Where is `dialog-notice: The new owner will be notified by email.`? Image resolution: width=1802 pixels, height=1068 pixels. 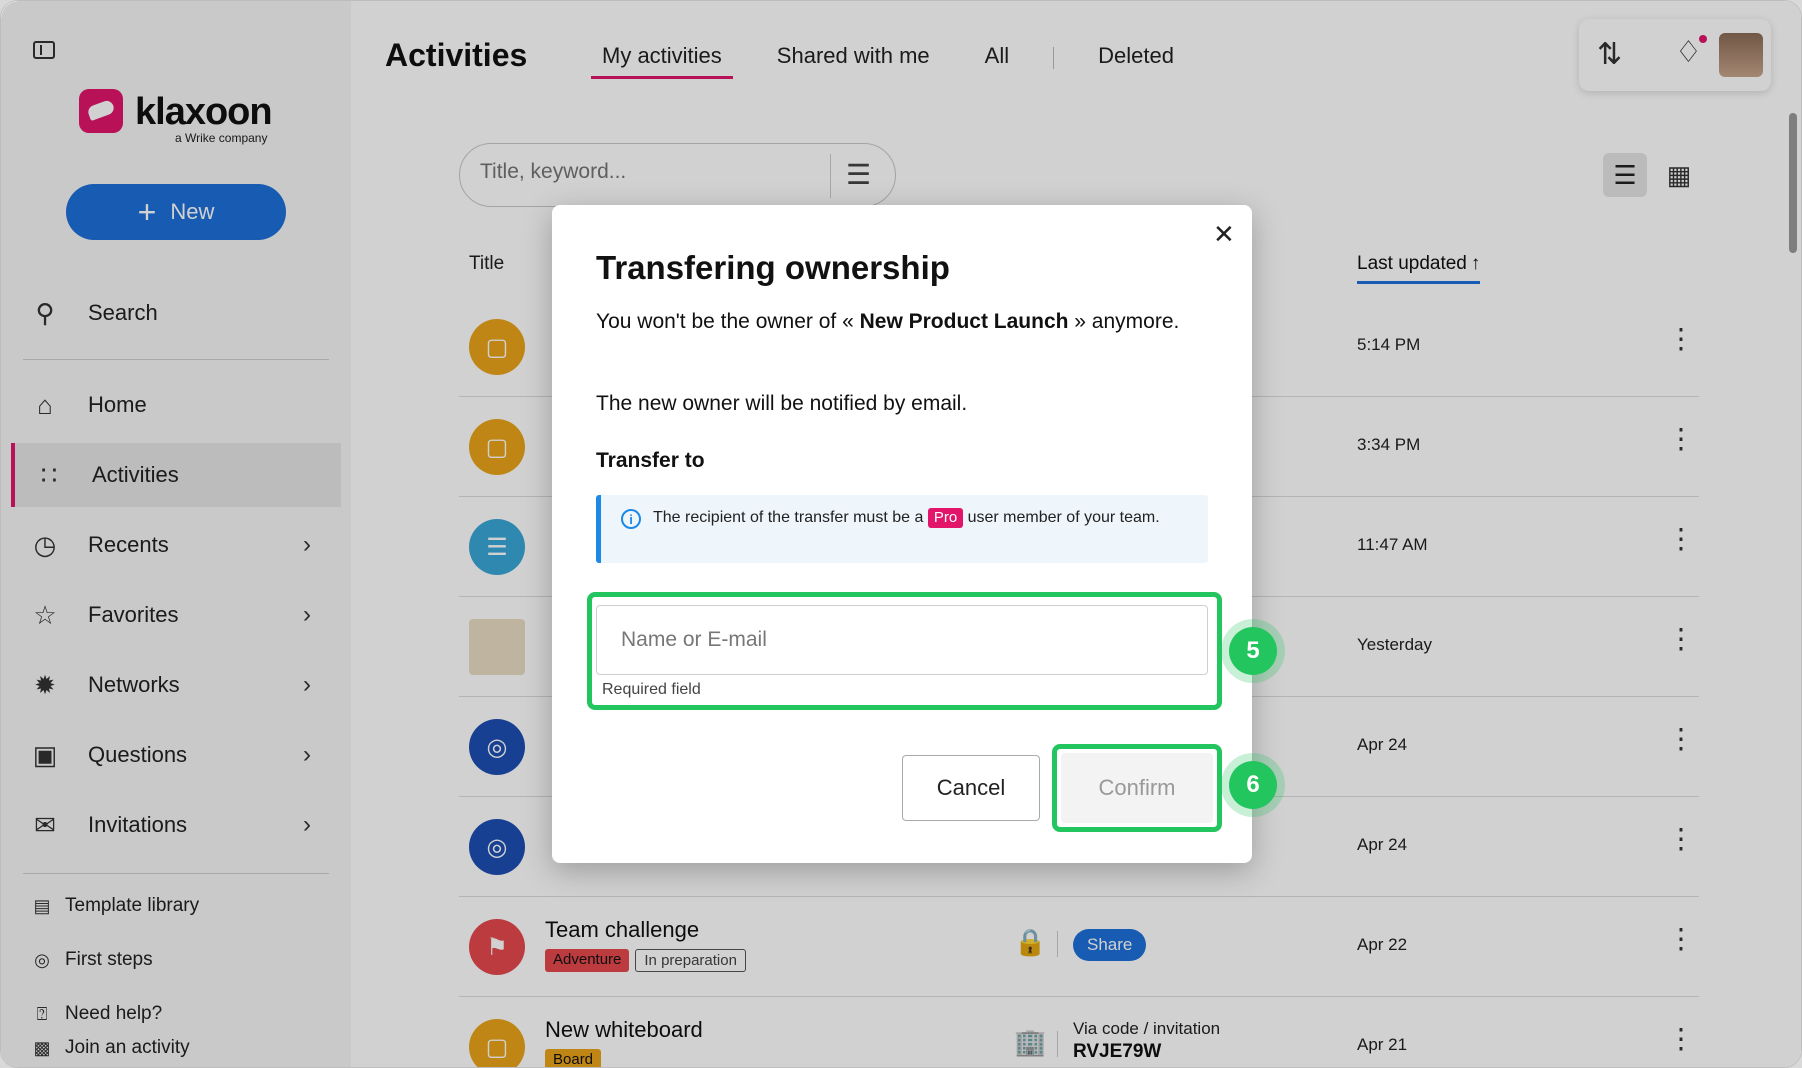
dialog-notice: The new owner will be notified by email. is located at coordinates (782, 403).